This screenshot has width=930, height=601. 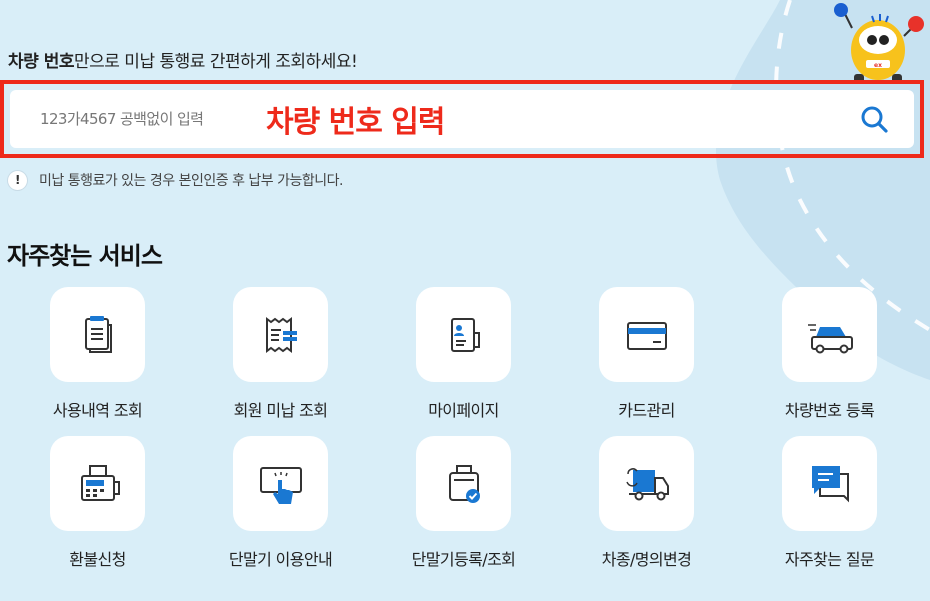 I want to click on truck-change-icon, so click(x=647, y=483).